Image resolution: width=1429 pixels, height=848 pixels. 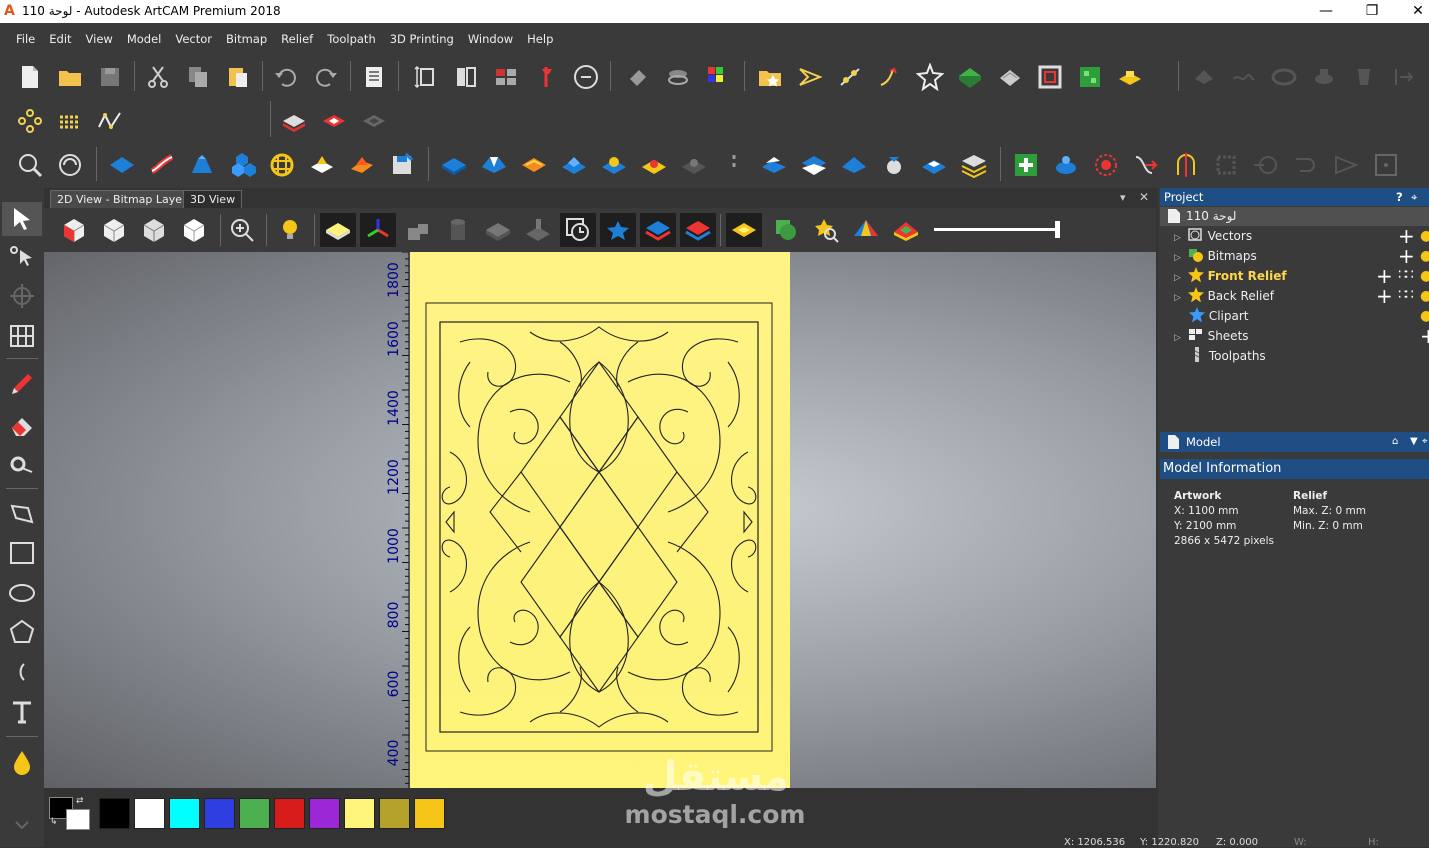 I want to click on undo-icon, so click(x=286, y=77).